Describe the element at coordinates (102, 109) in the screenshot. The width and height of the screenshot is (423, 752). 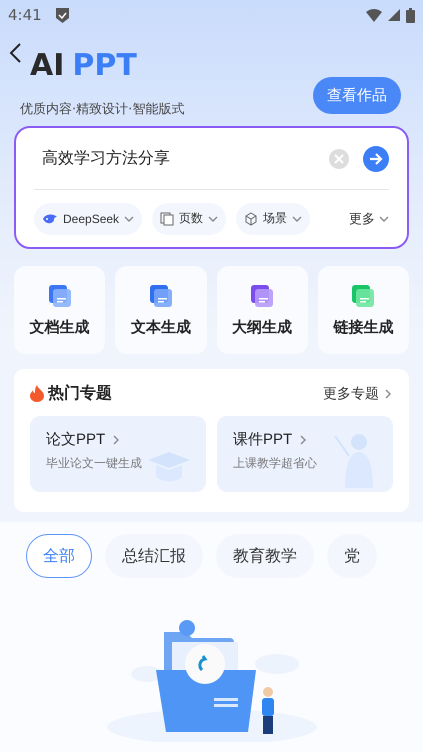
I see `tagline: 优质内容·精致设计·智能版式` at that location.